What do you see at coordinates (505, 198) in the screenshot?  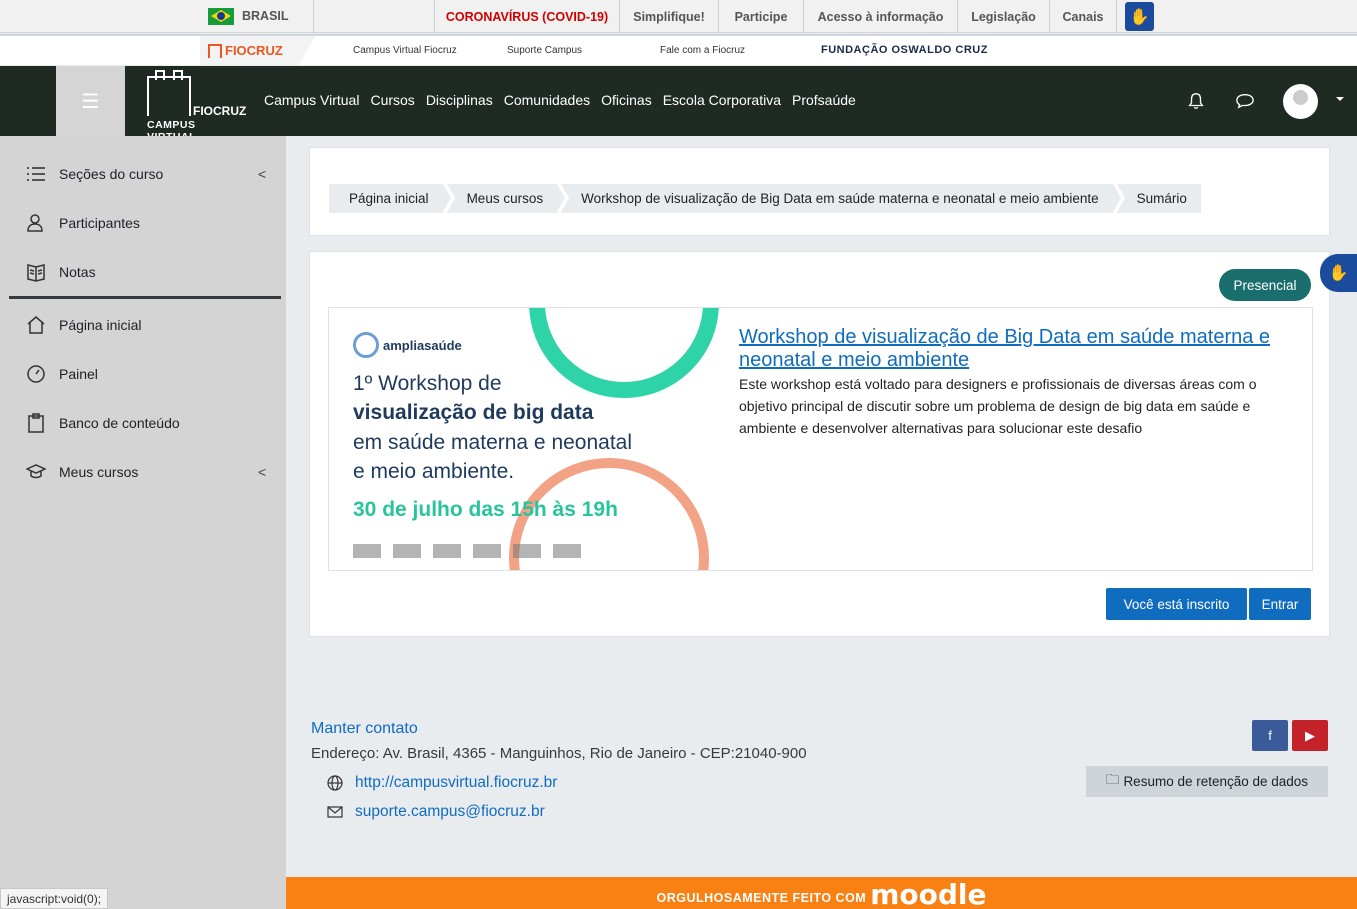 I see `breadcrumb-item-meus-cursos: Meus cursos` at bounding box center [505, 198].